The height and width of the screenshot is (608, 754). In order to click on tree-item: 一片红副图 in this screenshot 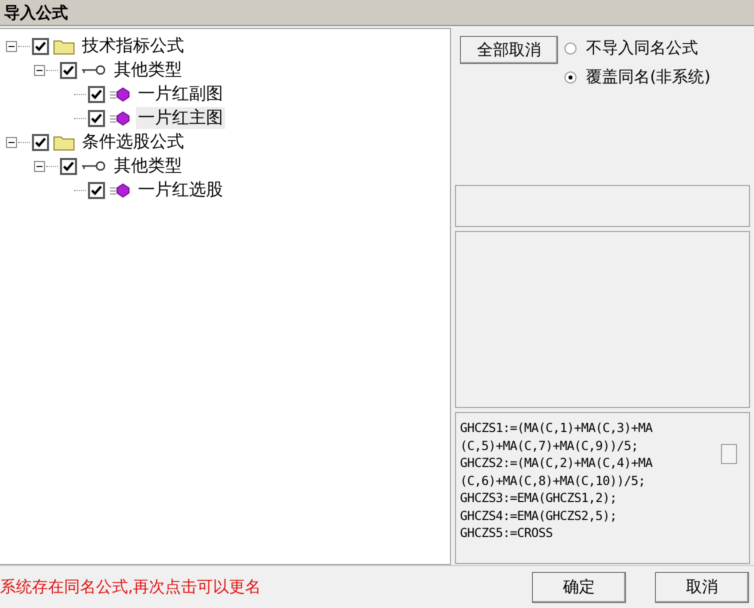, I will do `click(180, 94)`.